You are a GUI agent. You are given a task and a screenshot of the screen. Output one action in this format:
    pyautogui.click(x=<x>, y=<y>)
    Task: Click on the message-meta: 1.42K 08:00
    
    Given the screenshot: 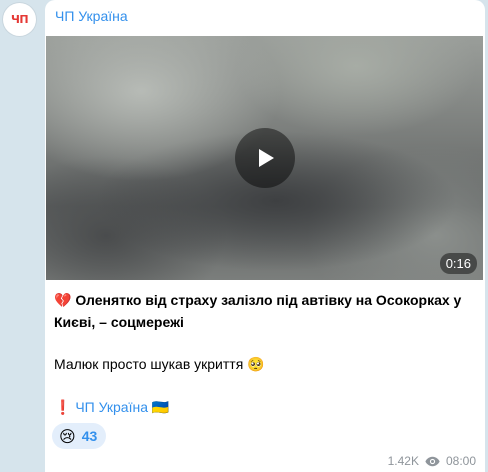 What is the action you would take?
    pyautogui.click(x=432, y=461)
    